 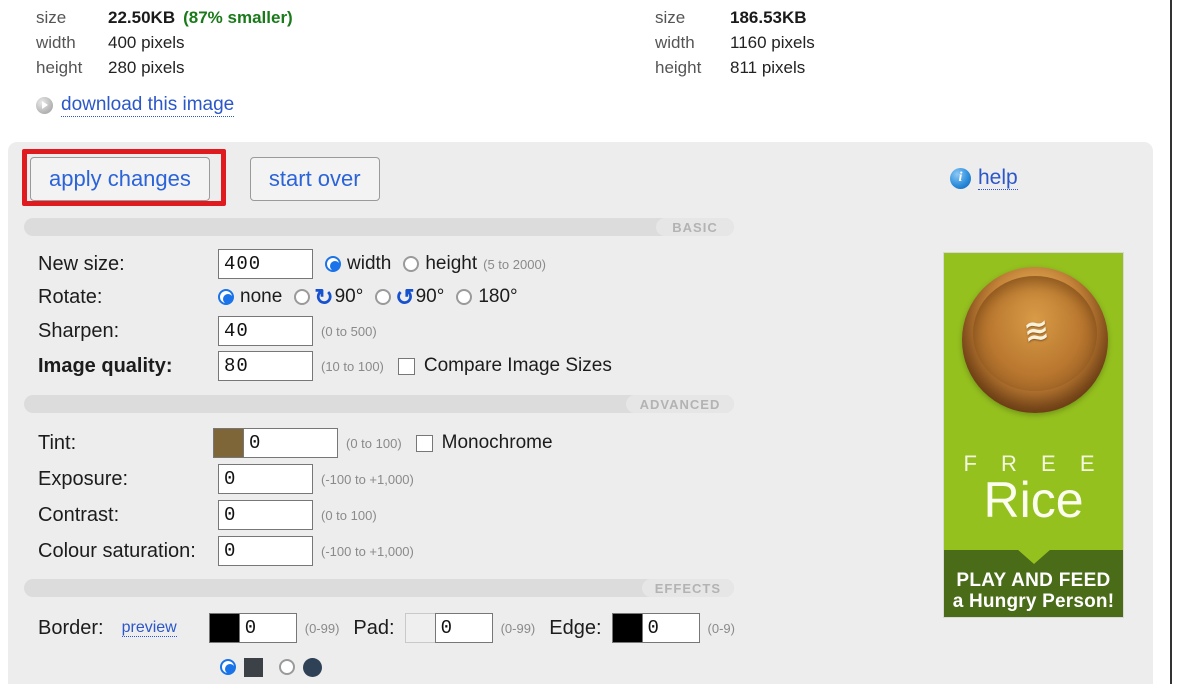 I want to click on section-bar-basic: BASIC, so click(x=379, y=227).